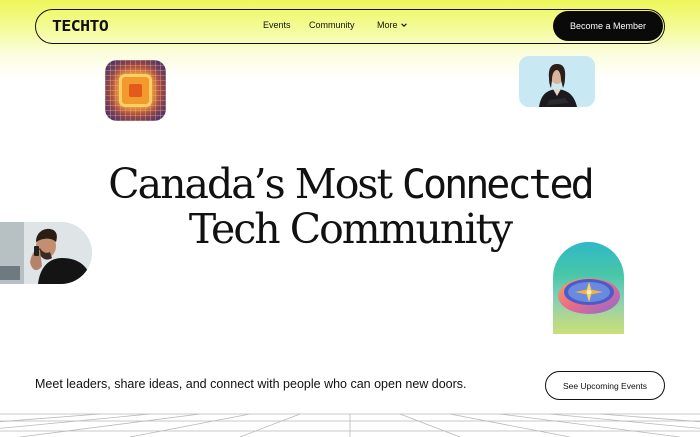 This screenshot has height=437, width=700. Describe the element at coordinates (332, 25) in the screenshot. I see `nav-link-community: Community` at that location.